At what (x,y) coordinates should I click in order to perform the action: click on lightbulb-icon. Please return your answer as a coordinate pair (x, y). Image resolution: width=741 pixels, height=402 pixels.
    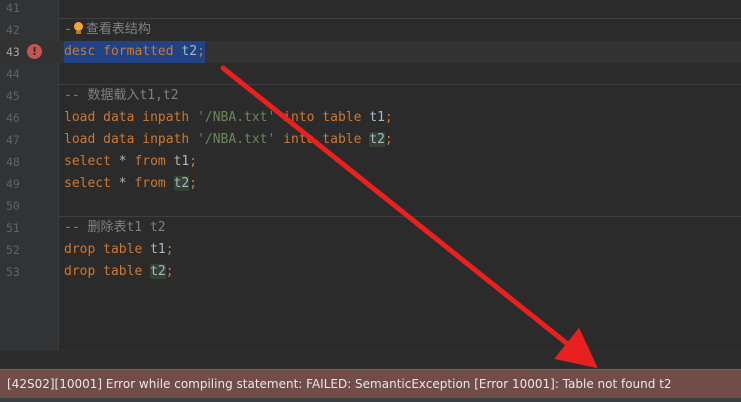
    Looking at the image, I should click on (78, 28).